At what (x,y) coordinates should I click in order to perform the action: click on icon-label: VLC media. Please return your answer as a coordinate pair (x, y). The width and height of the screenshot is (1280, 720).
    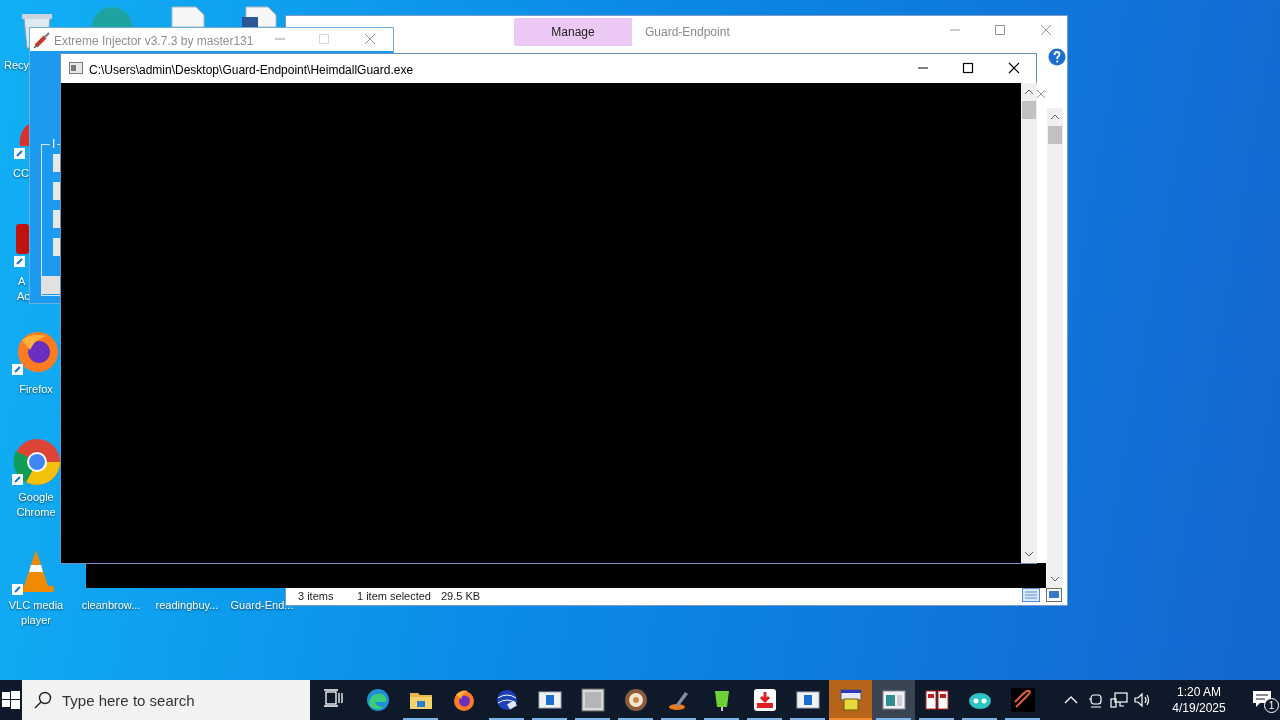
    Looking at the image, I should click on (36, 605).